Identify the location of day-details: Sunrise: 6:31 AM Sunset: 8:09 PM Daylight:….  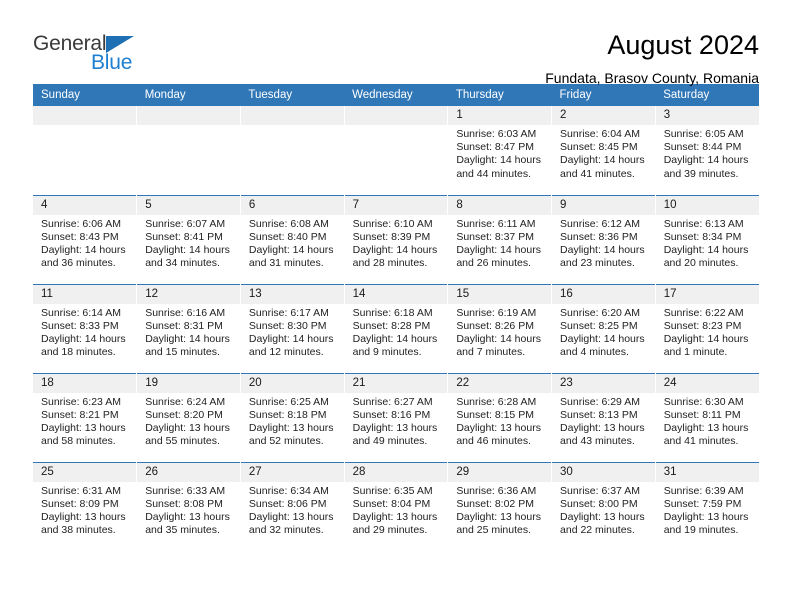
(84, 510).